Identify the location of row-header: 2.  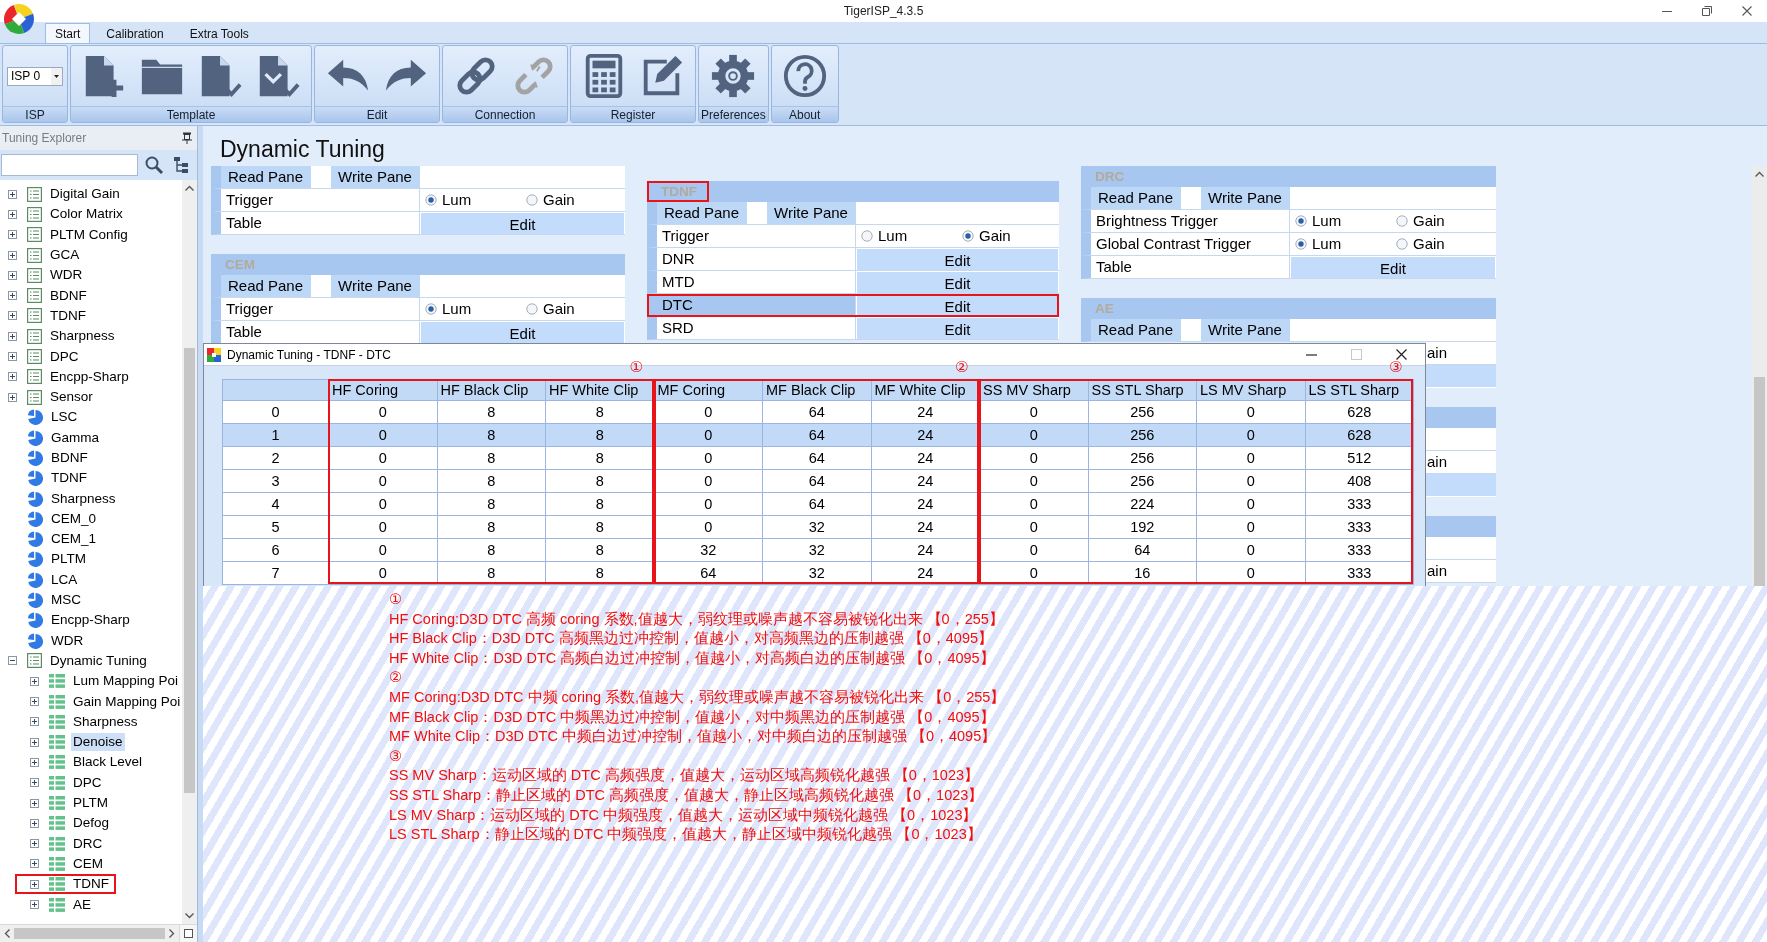
(275, 458).